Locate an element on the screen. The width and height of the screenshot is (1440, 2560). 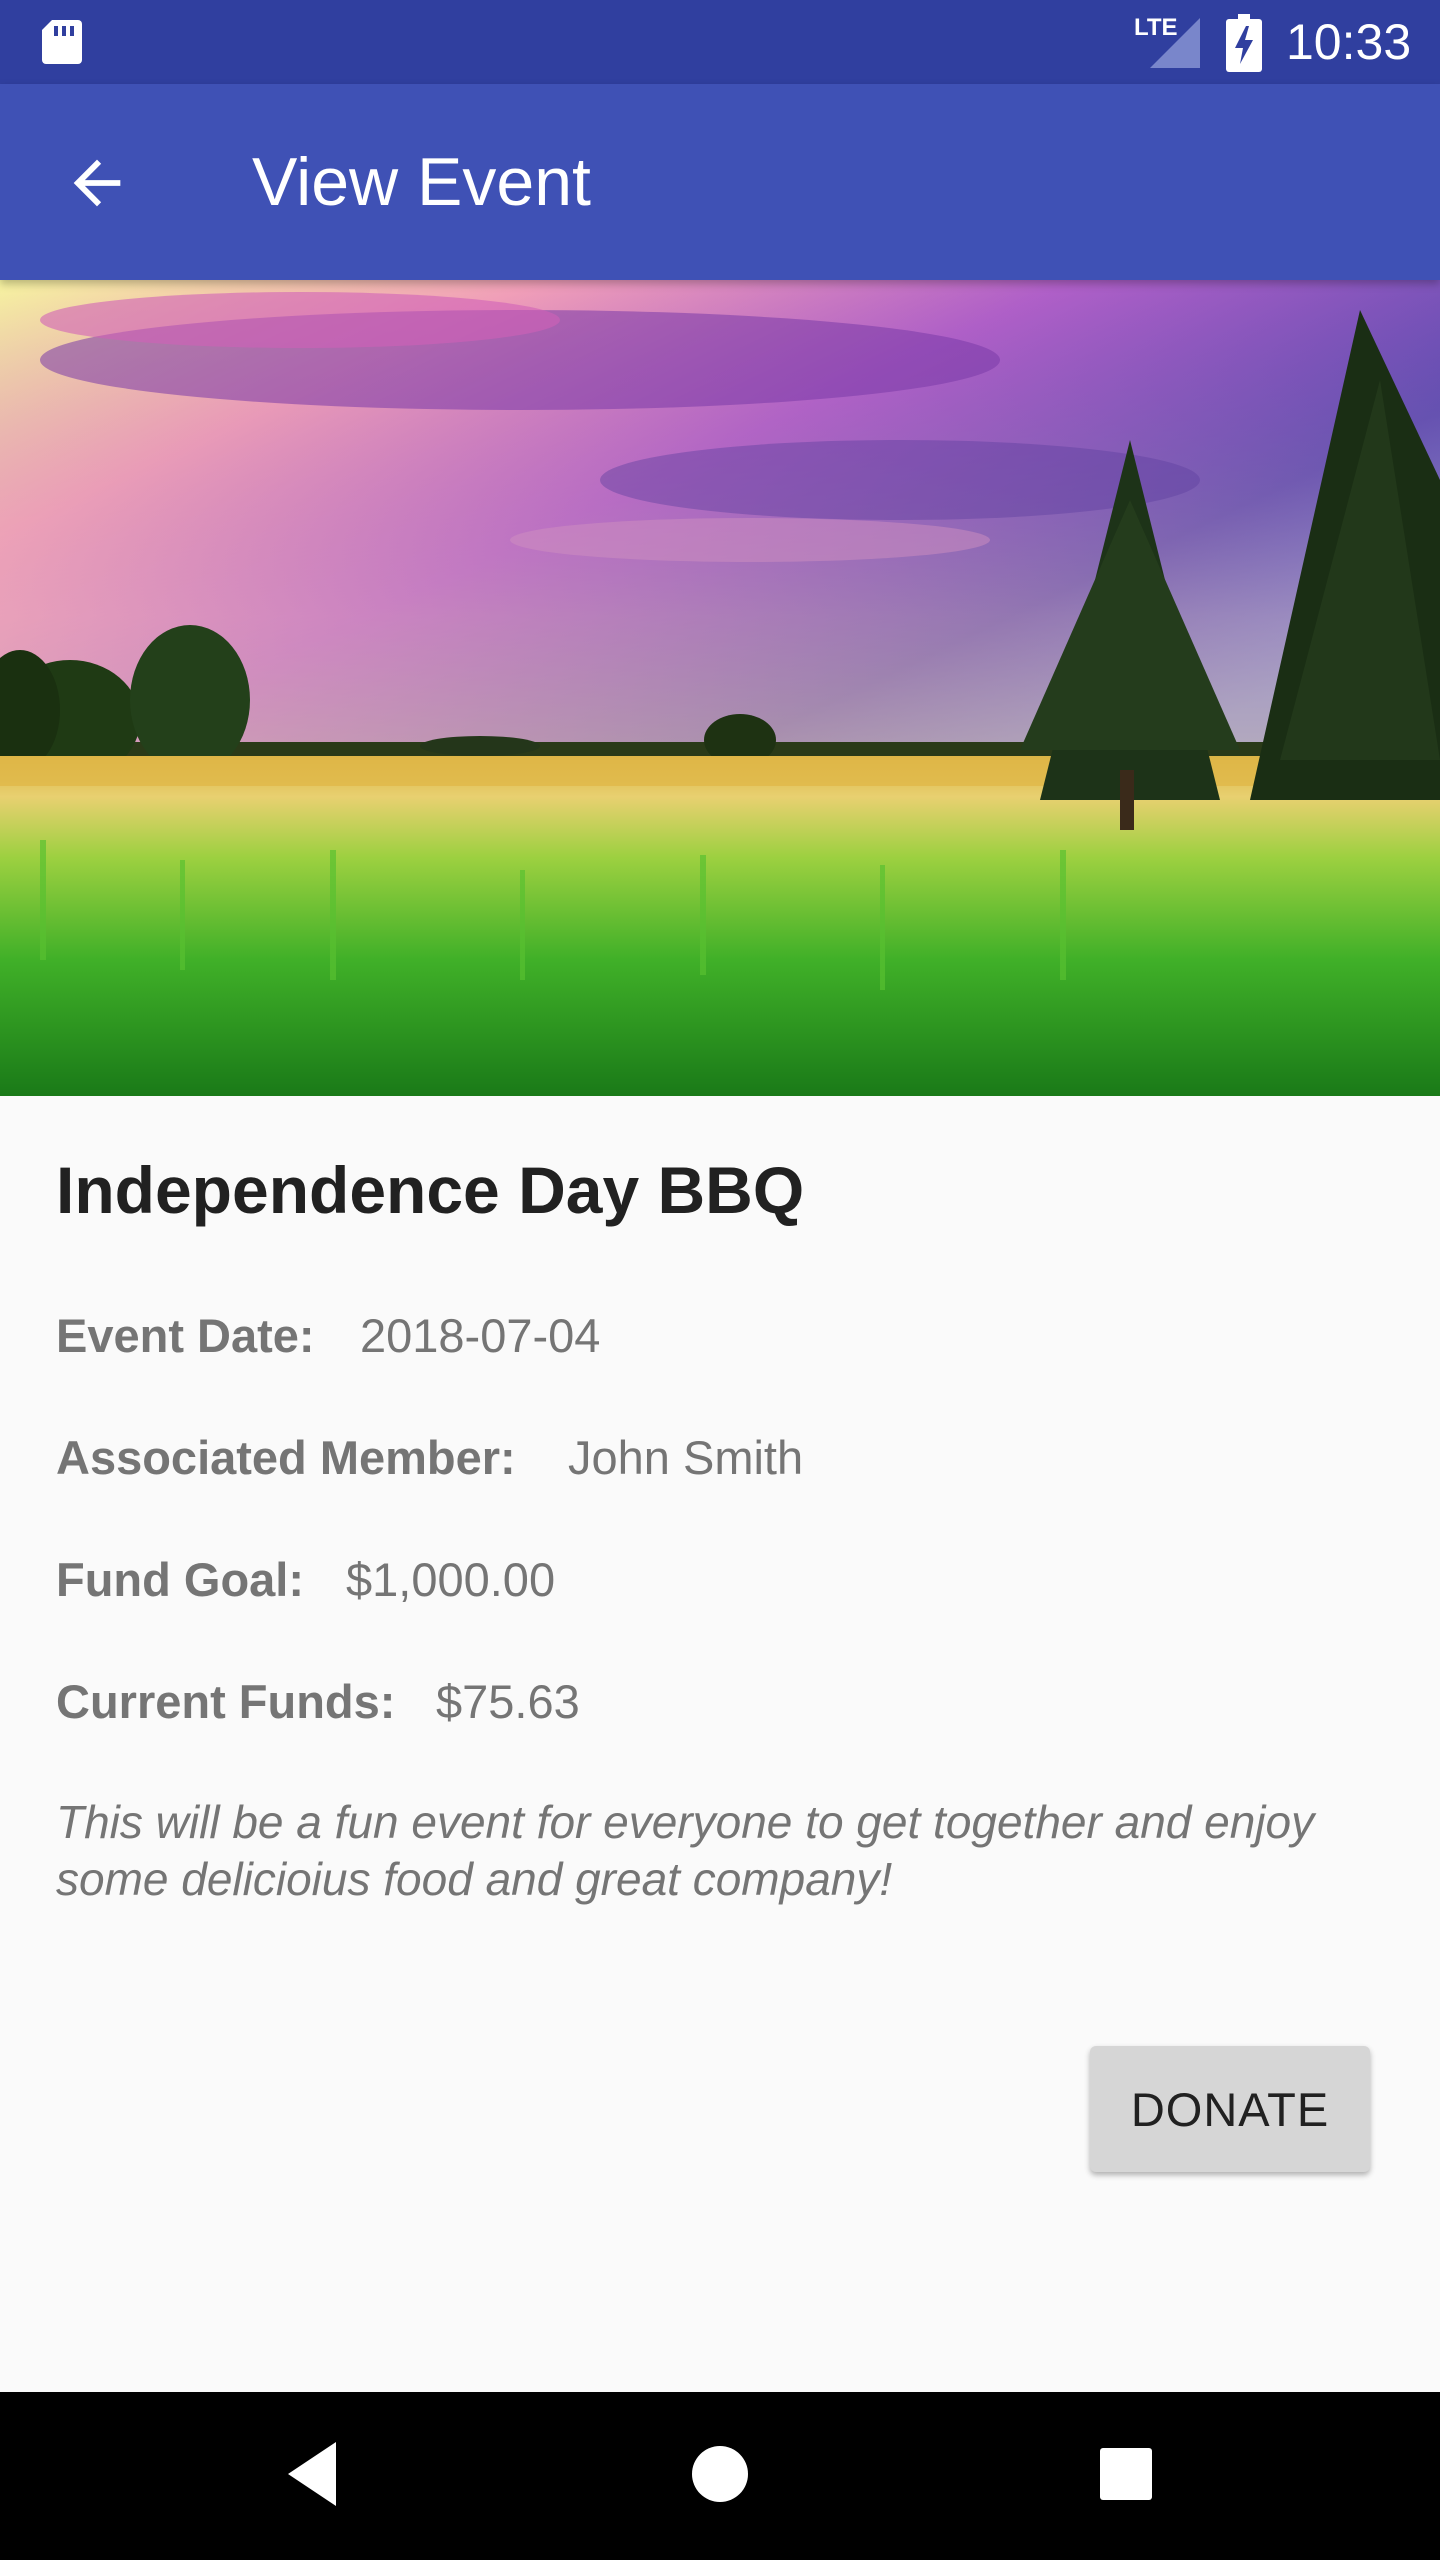
fund-goal-row: Fund Goal: $1,000.00 is located at coordinates (305, 1580).